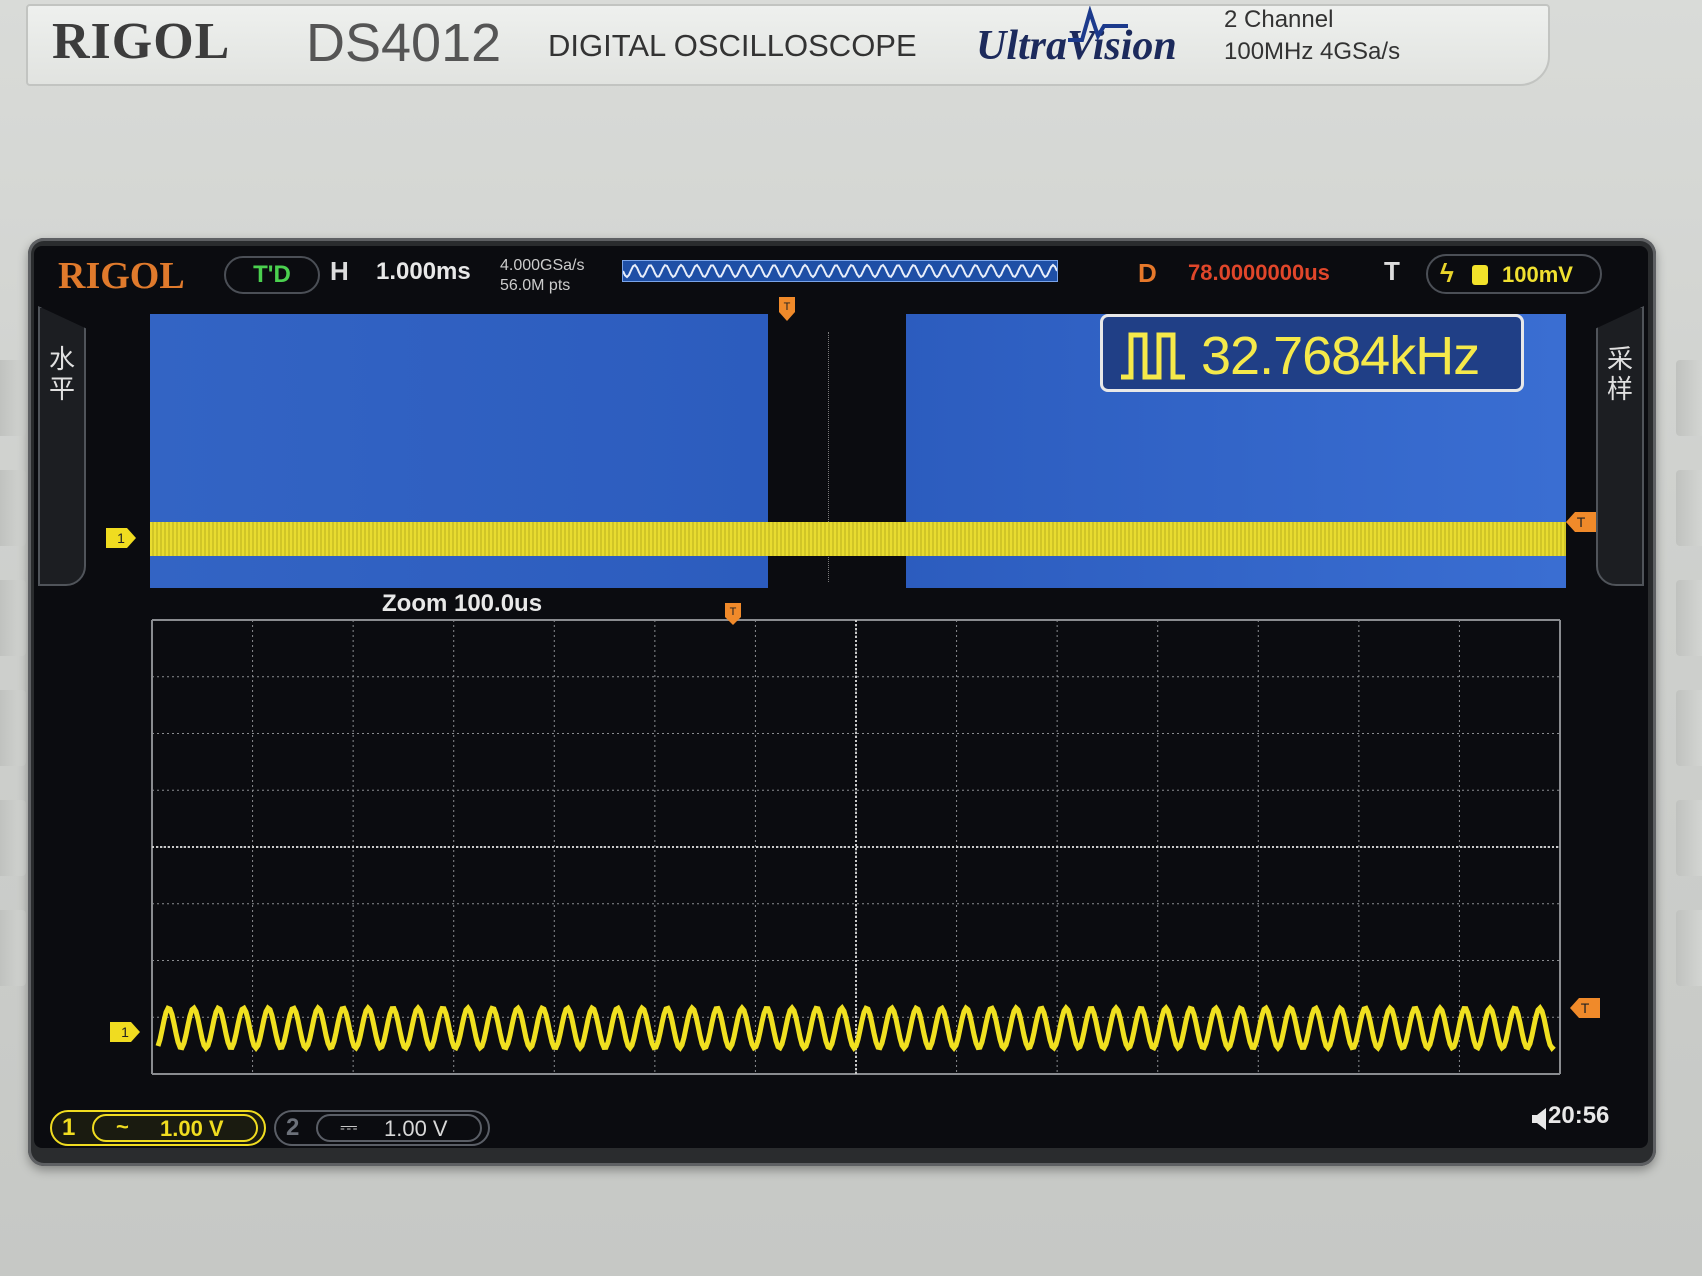 The height and width of the screenshot is (1276, 1702). I want to click on trigger-label: T, so click(1392, 271).